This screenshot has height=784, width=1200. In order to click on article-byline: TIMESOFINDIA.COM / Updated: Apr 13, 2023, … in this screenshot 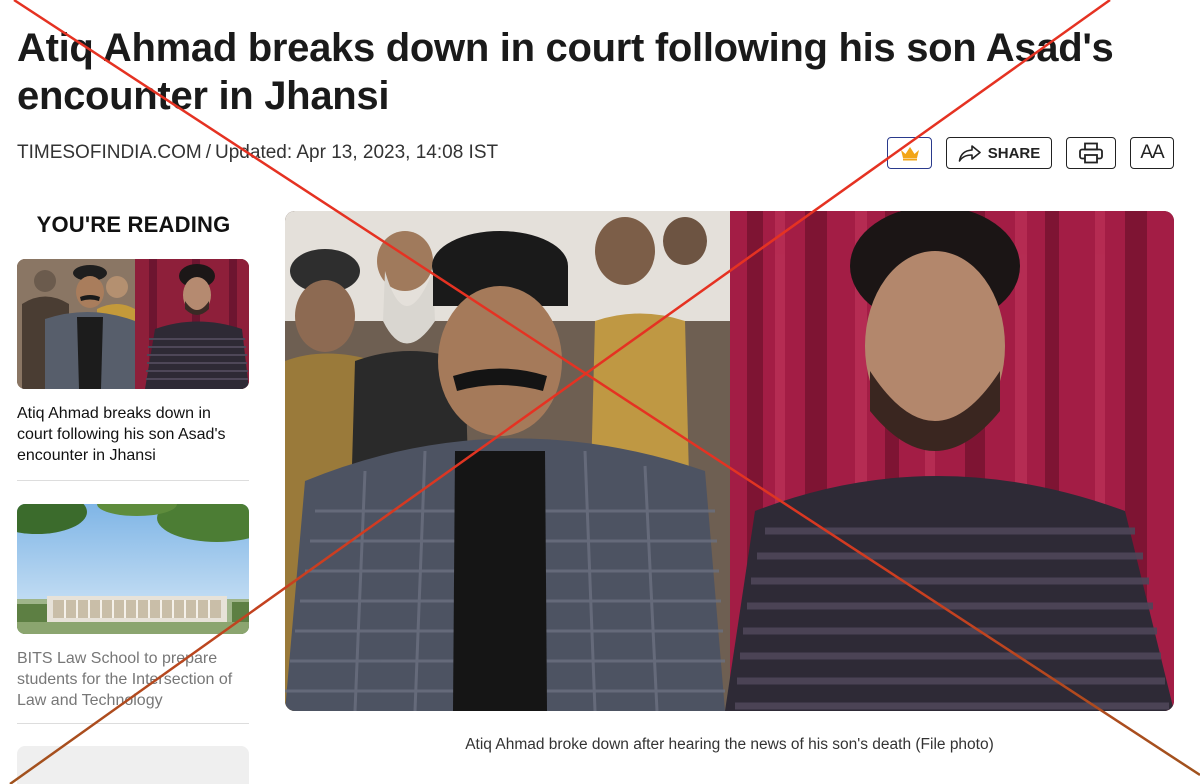, I will do `click(257, 153)`.